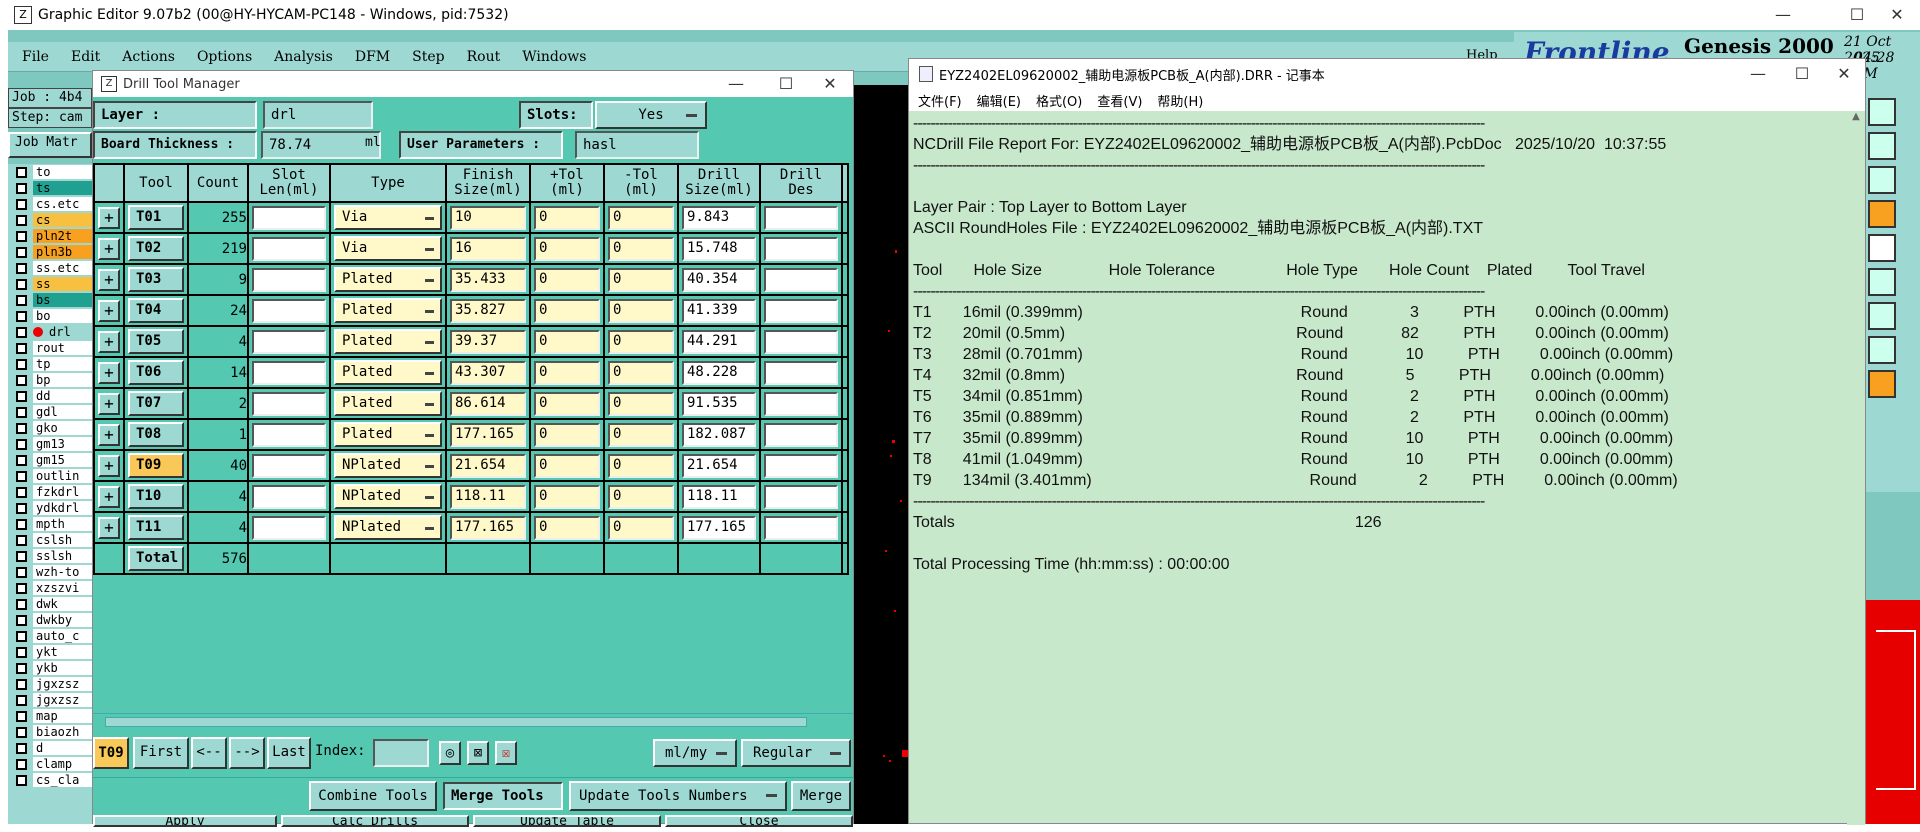 The width and height of the screenshot is (1920, 832). I want to click on finish-input: 118.11, so click(488, 496).